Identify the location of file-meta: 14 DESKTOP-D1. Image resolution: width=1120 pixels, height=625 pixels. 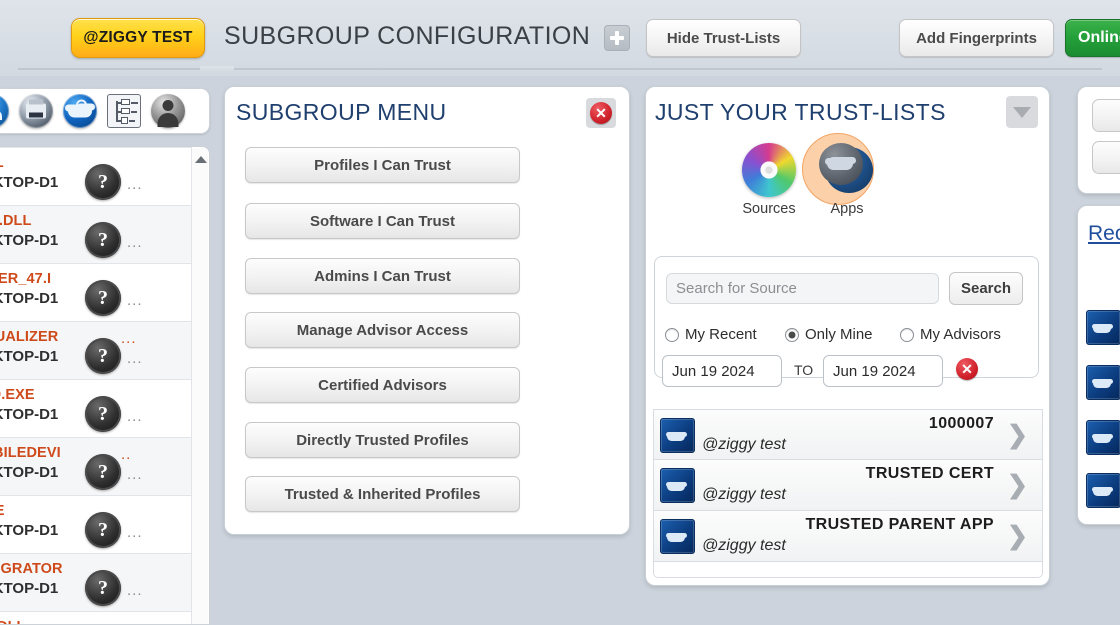
(29, 298).